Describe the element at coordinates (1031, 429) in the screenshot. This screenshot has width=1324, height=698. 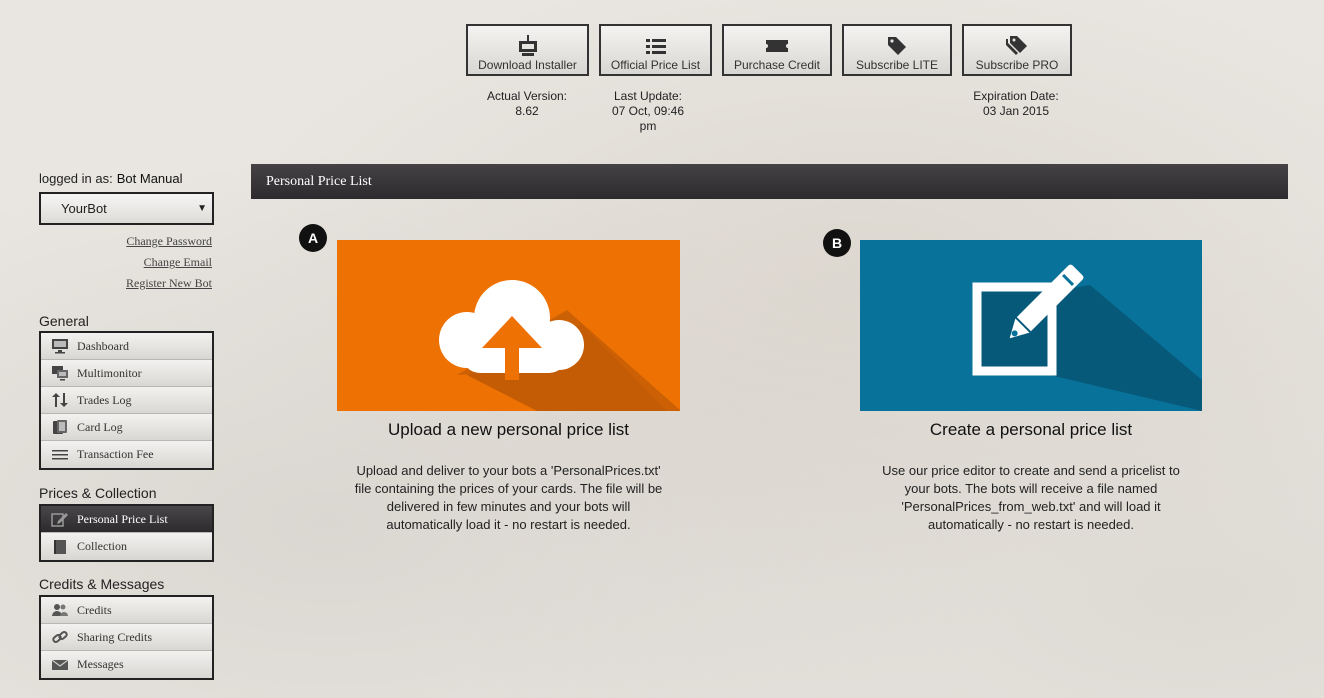
I see `option-b-title: Create a personal price list` at that location.